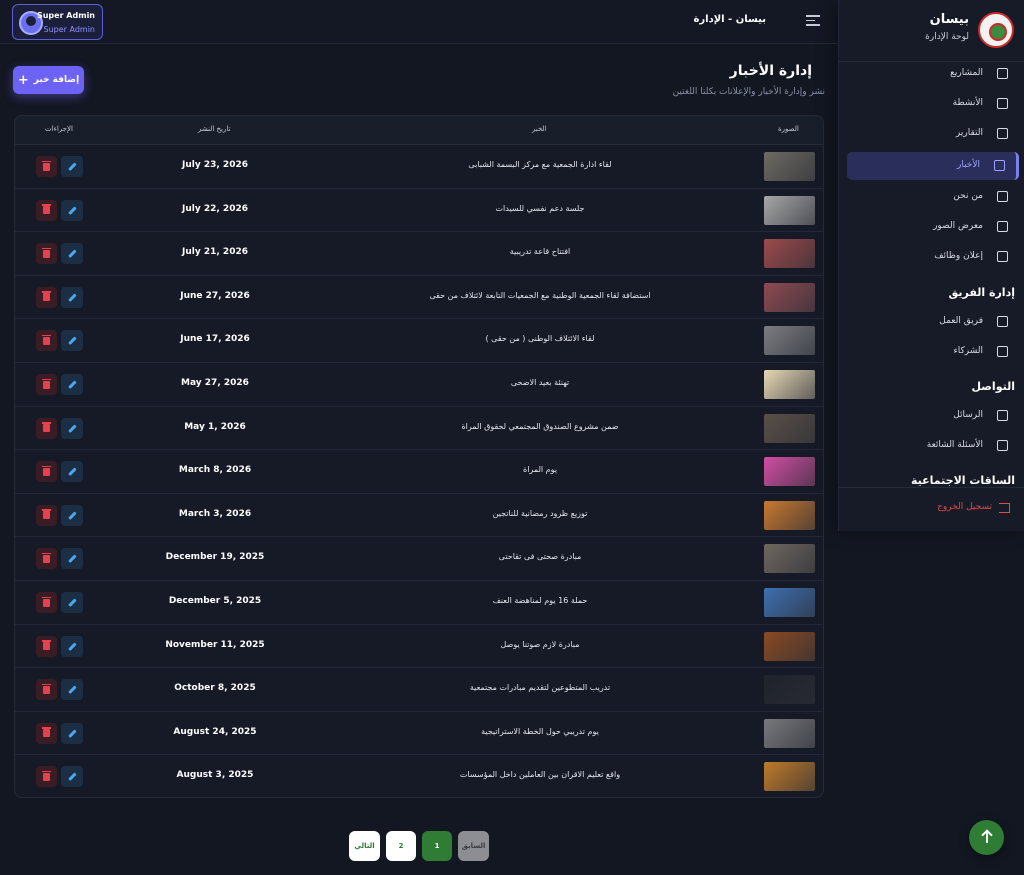 The image size is (1024, 875). Describe the element at coordinates (931, 487) in the screenshot. I see `divider` at that location.